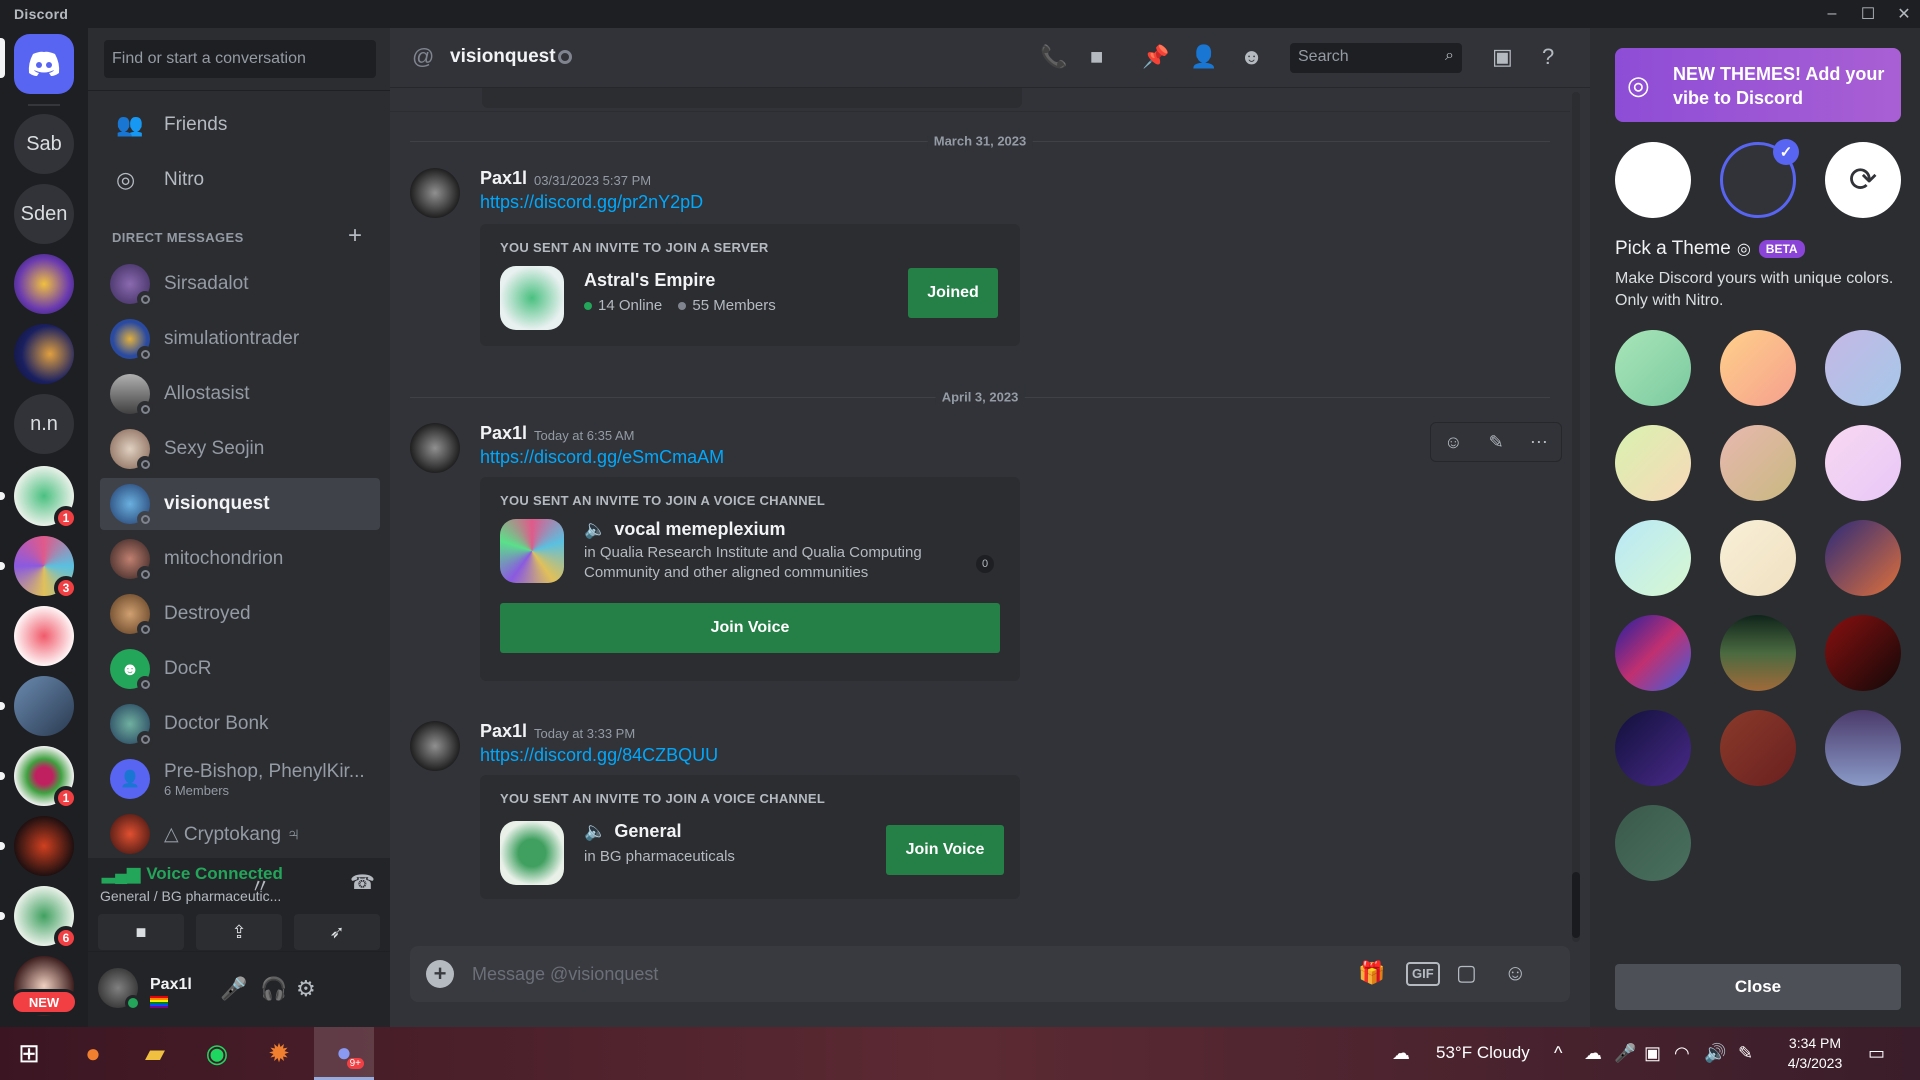  Describe the element at coordinates (217, 1053) in the screenshot. I see `spotify-taskbar-button: ◉` at that location.